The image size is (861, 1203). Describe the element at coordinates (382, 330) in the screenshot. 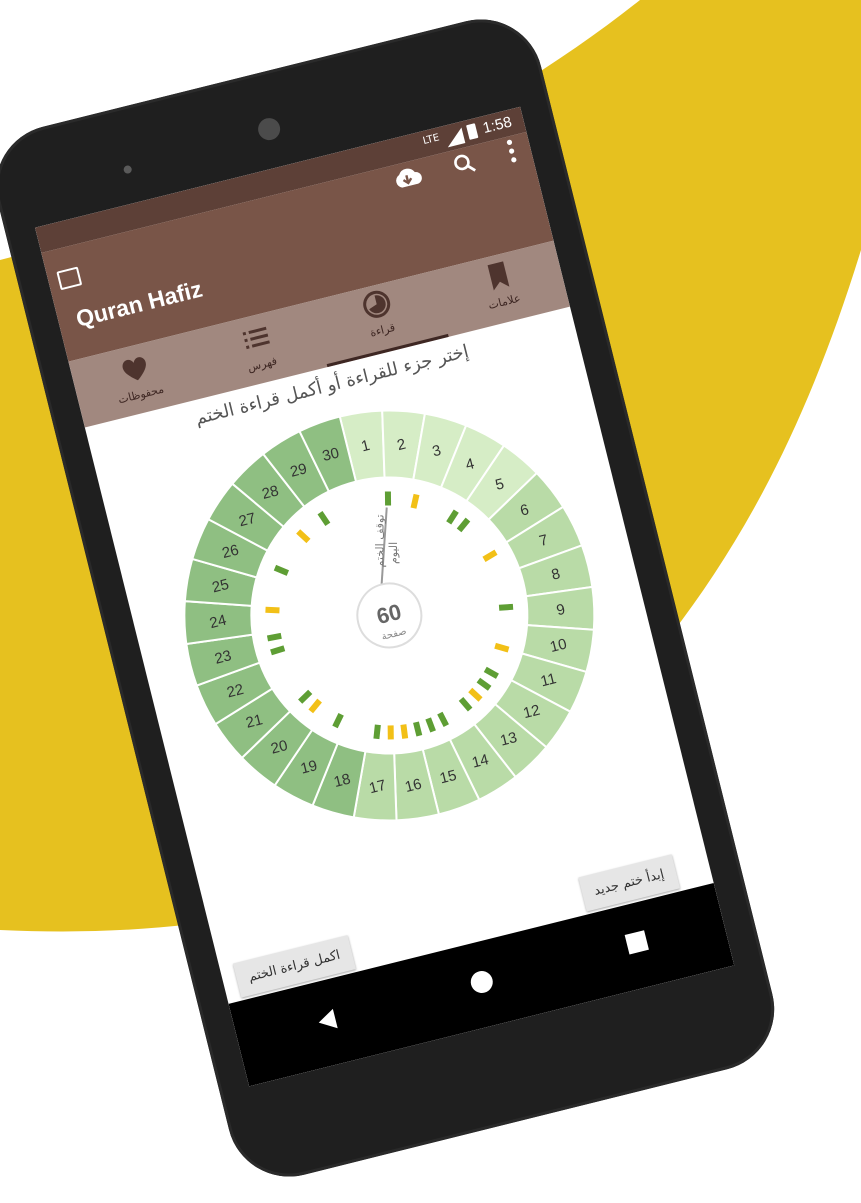

I see `tab-label: قراءة` at that location.